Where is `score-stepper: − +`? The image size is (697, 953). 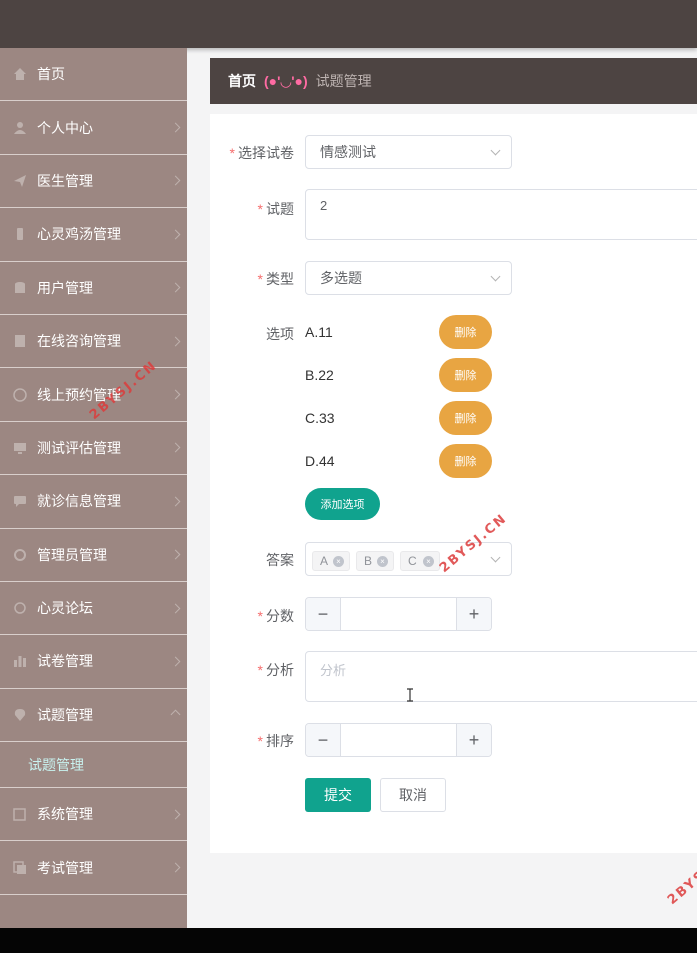 score-stepper: − + is located at coordinates (398, 614).